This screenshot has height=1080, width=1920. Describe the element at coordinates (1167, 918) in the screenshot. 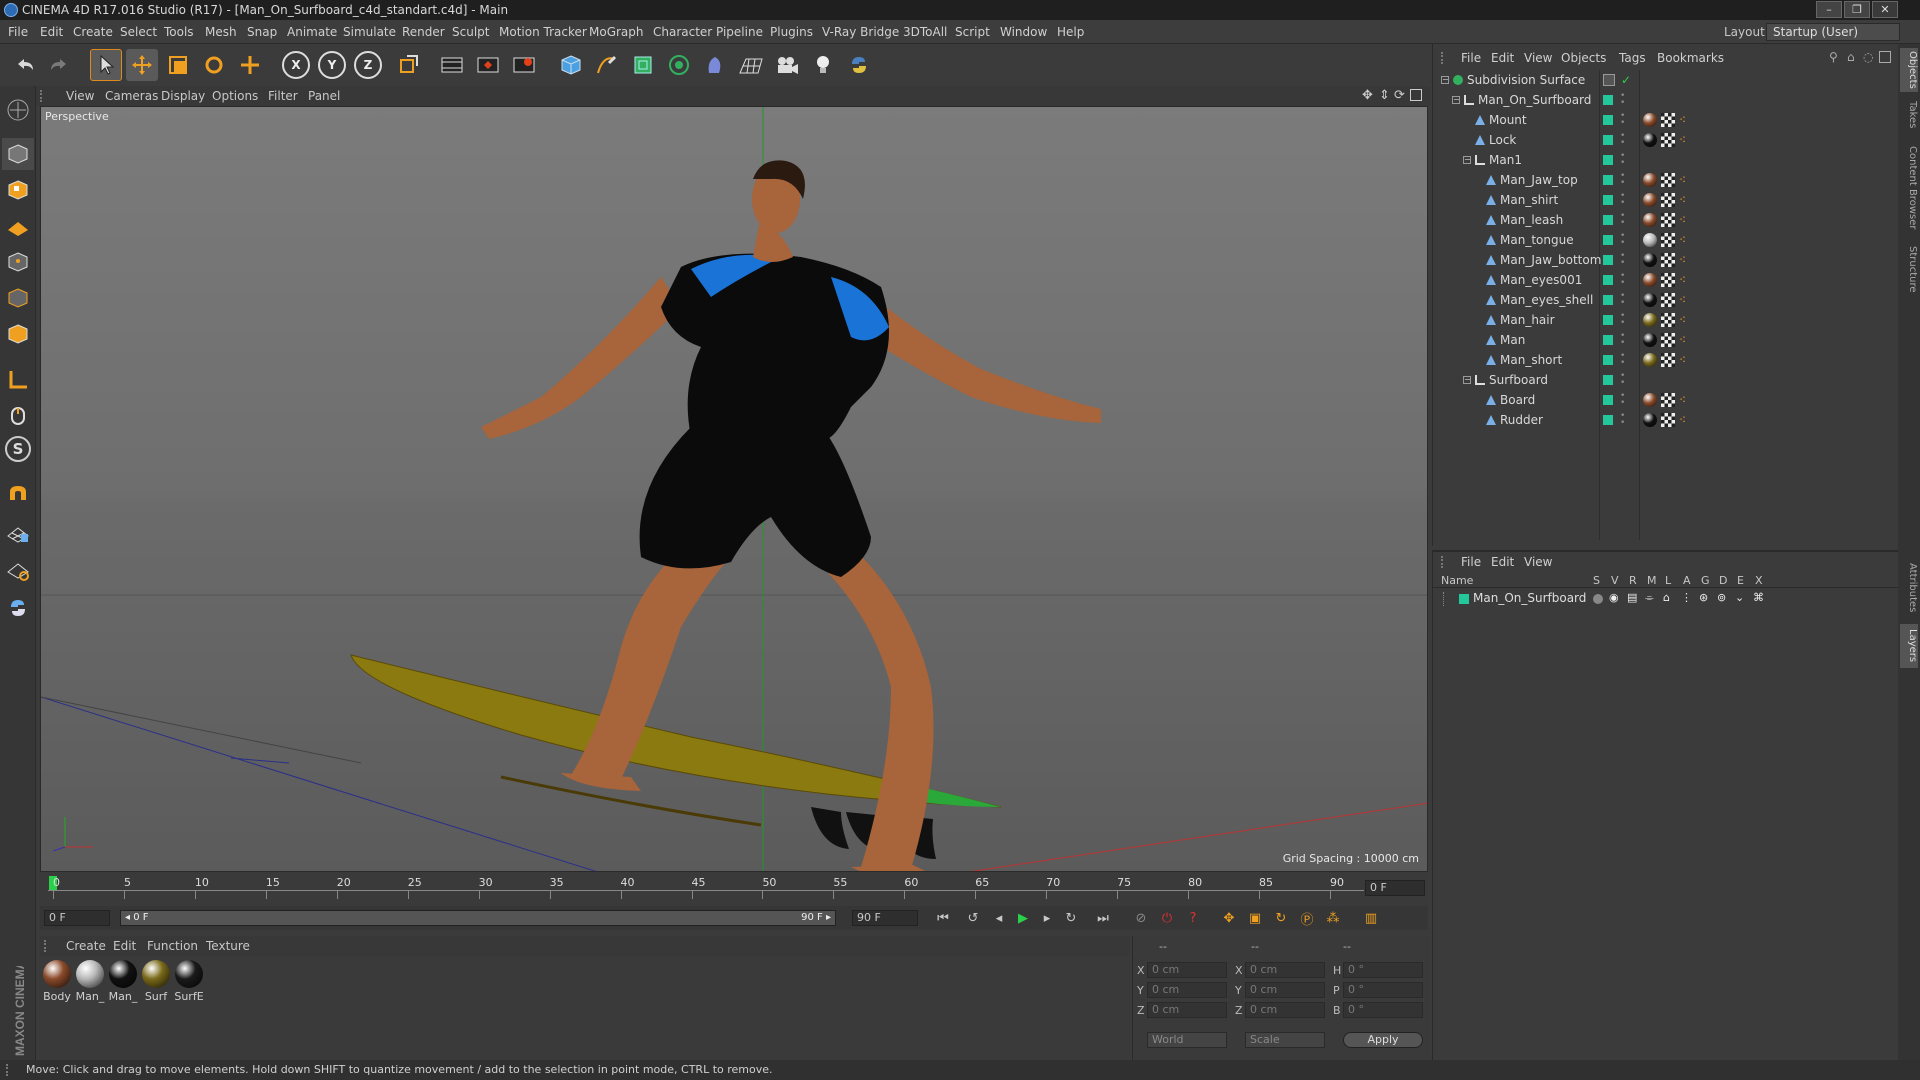

I see `autokeying-icon: ⏻` at that location.